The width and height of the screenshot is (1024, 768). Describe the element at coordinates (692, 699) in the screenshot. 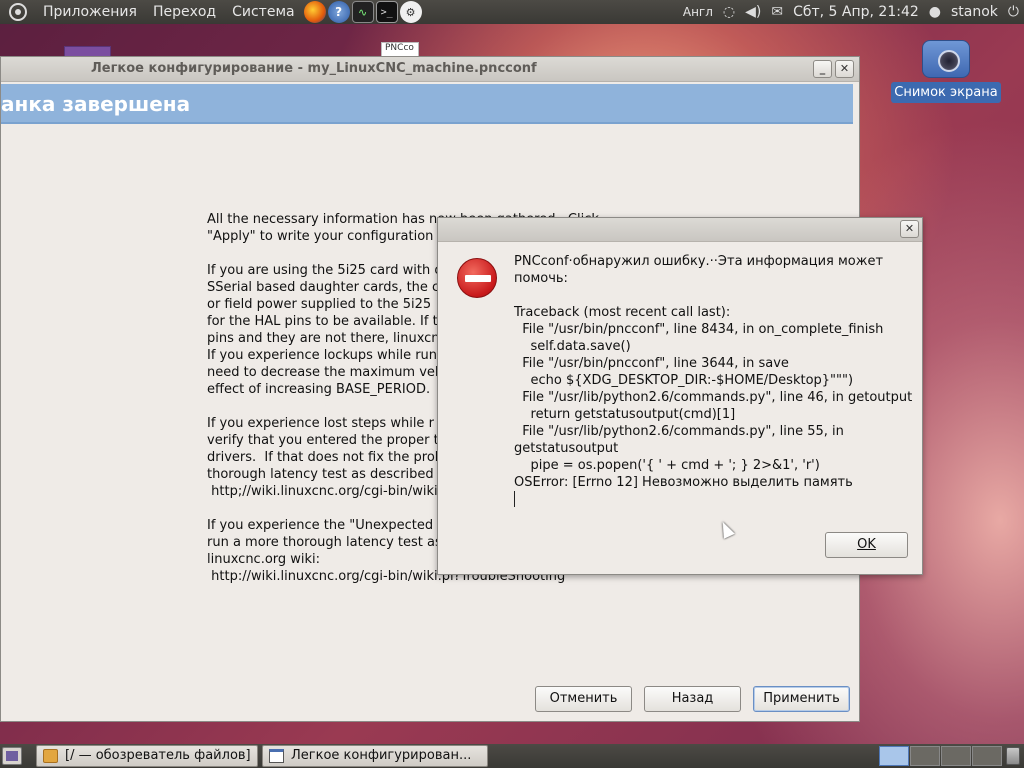

I see `back-button: Назад` at that location.